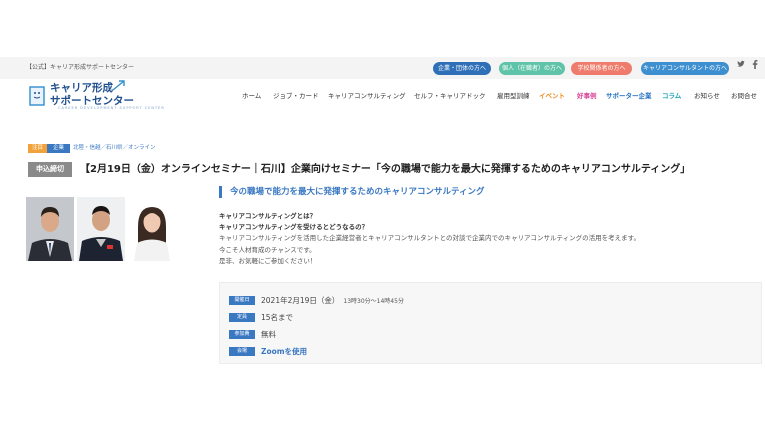 This screenshot has width=765, height=430. I want to click on date-row: 開催日 2021年2月19日（金） 13時30分～14時45分, so click(316, 297).